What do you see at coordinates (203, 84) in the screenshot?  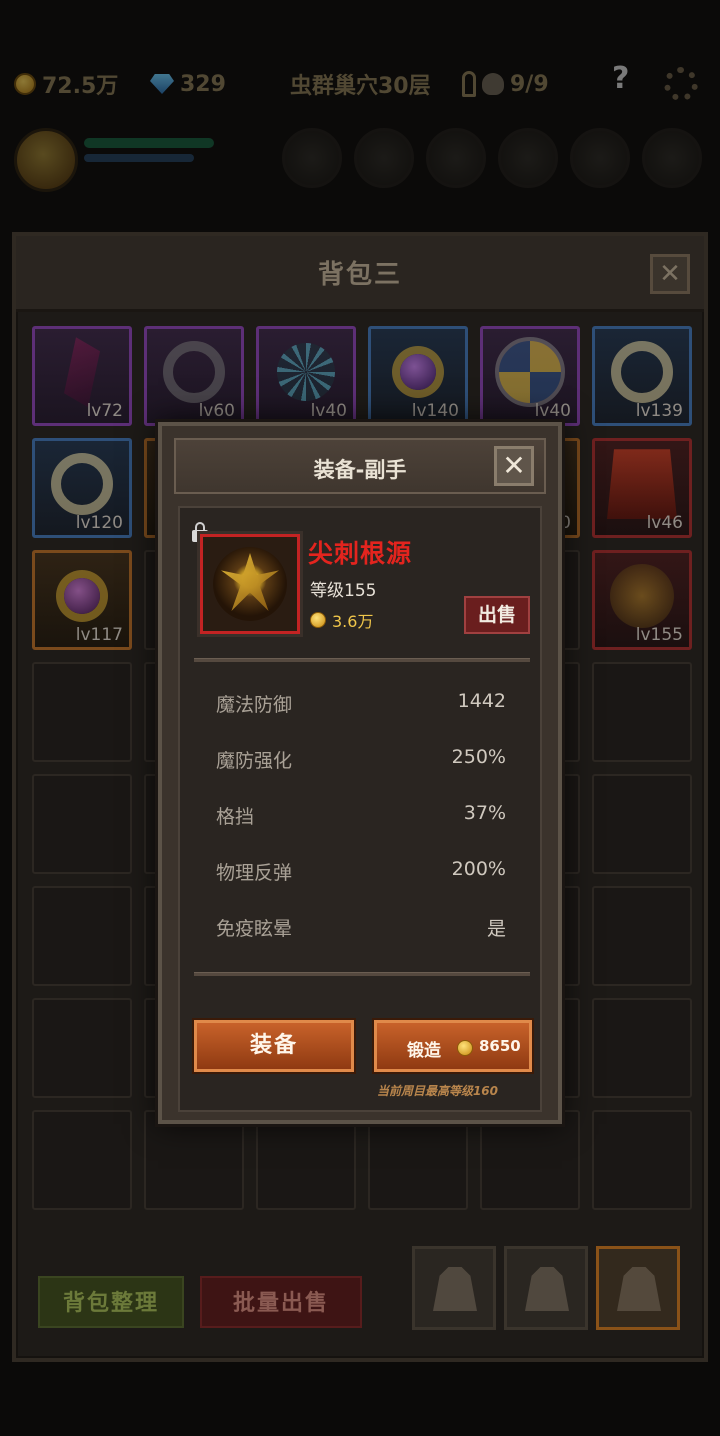 I see `gem-amount: 329` at bounding box center [203, 84].